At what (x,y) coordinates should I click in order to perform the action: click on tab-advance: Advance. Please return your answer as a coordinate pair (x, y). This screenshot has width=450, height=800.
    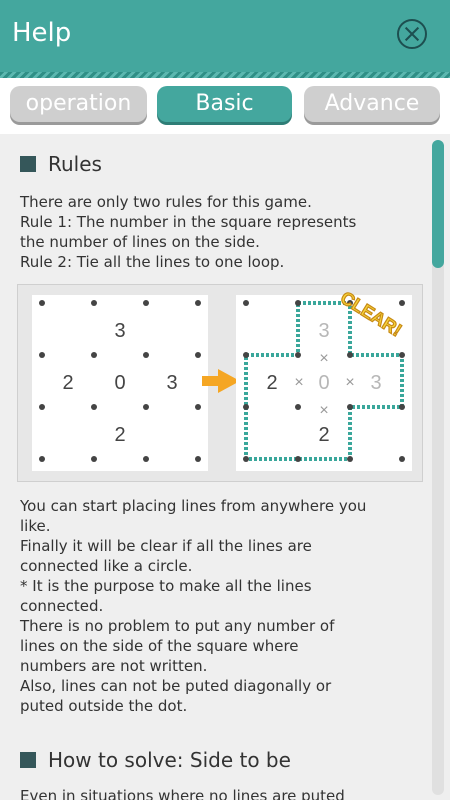
    Looking at the image, I should click on (372, 104).